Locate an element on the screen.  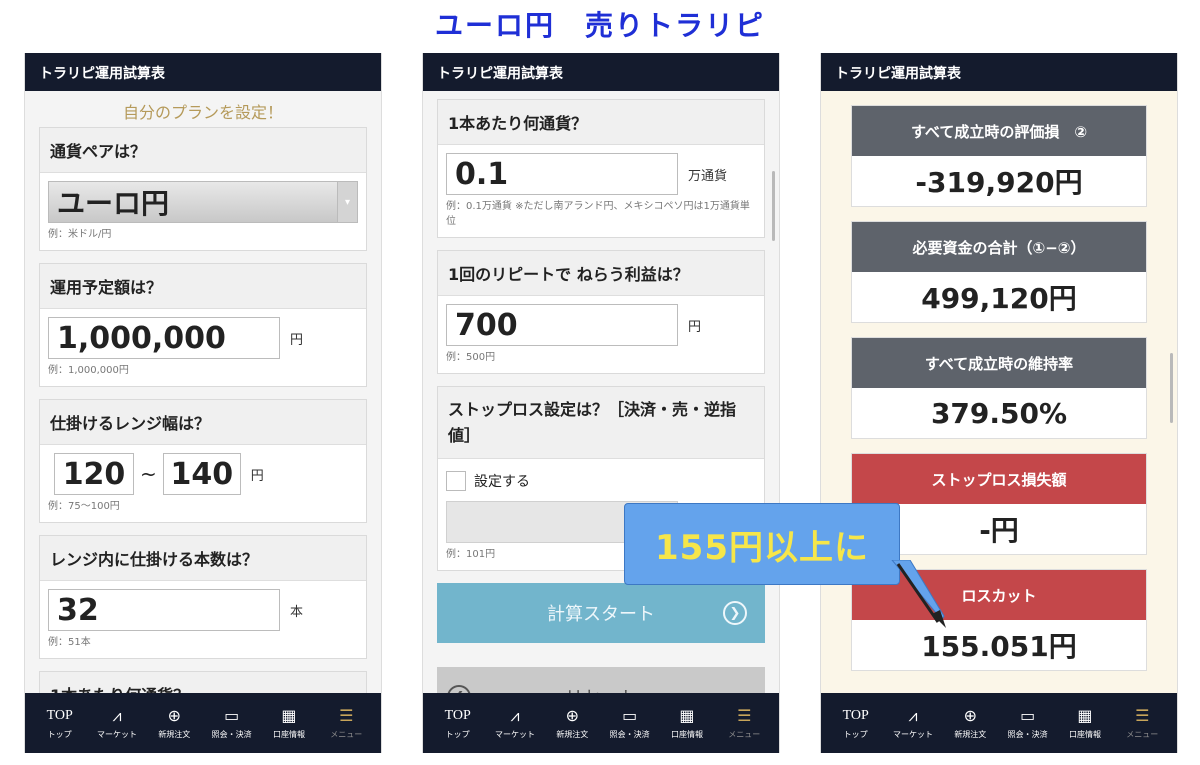
count-input: 32 is located at coordinates (164, 610).